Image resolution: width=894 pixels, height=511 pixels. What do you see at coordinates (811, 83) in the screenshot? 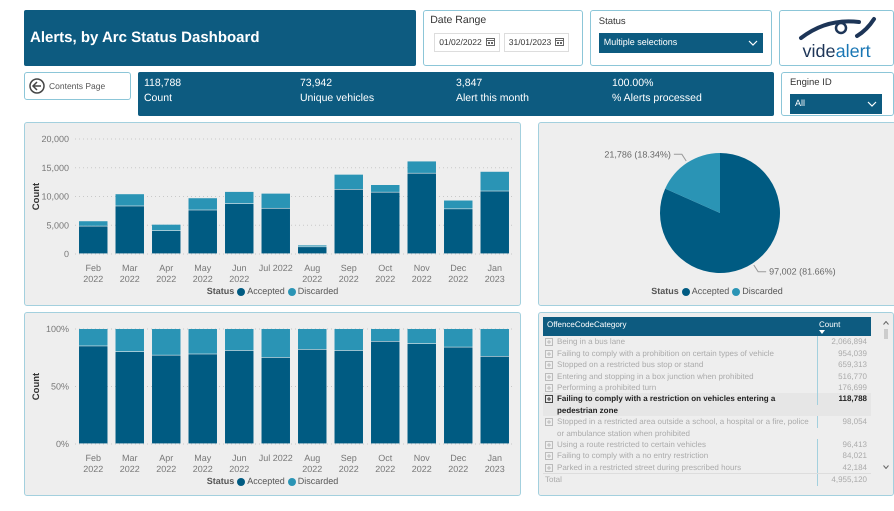
I see `filter-label: Engine ID` at bounding box center [811, 83].